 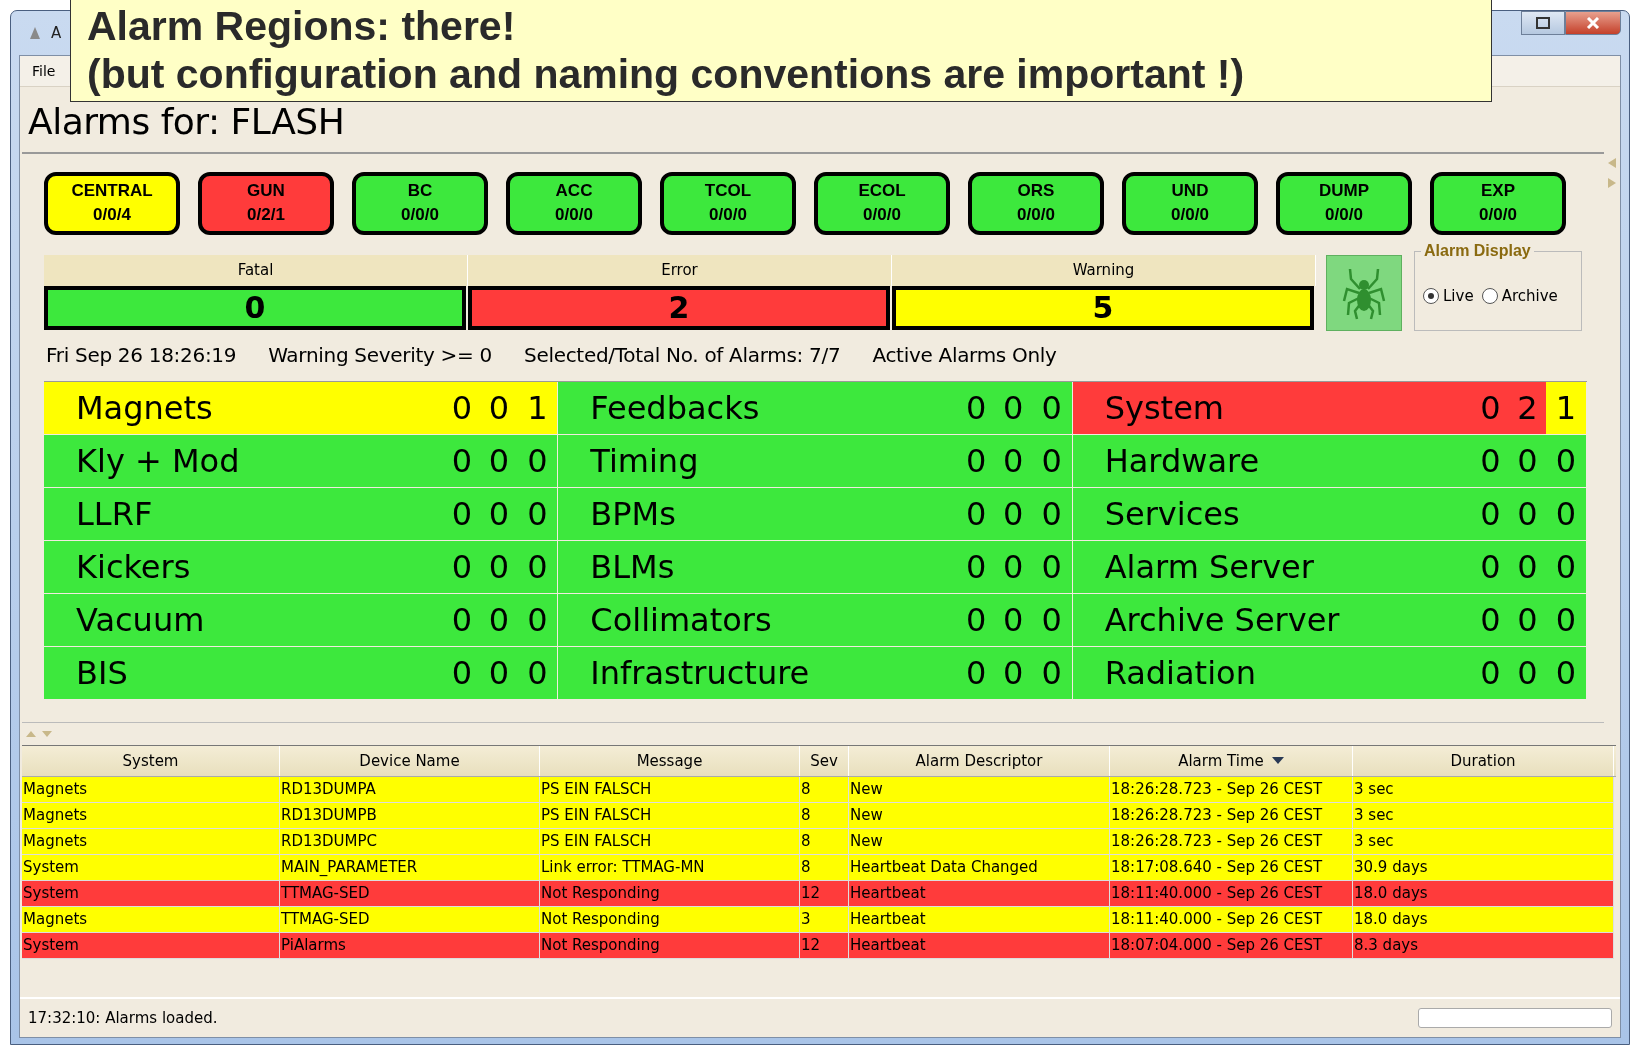 I want to click on alarm-row: Magnets RD13DUMPC PS EIN FALSCH 8 New 18:26:28.723 - Sep 26 CEST 3 sec, so click(x=818, y=841).